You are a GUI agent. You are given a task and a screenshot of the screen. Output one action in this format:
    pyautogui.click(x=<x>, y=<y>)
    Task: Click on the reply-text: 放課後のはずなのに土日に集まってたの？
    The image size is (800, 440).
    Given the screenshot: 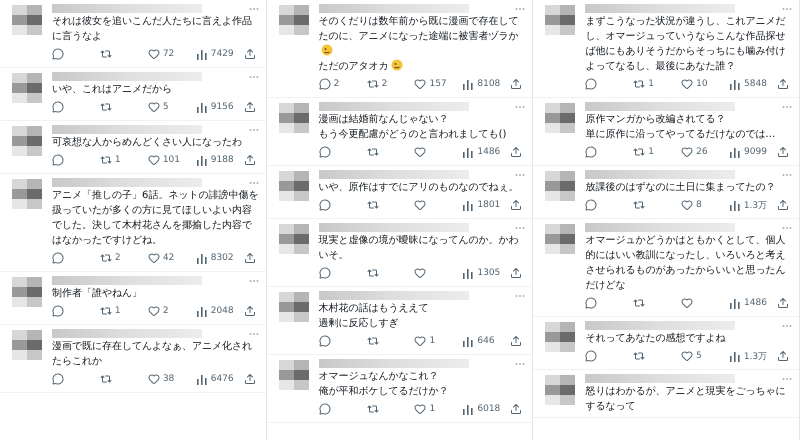 What is the action you would take?
    pyautogui.click(x=680, y=187)
    